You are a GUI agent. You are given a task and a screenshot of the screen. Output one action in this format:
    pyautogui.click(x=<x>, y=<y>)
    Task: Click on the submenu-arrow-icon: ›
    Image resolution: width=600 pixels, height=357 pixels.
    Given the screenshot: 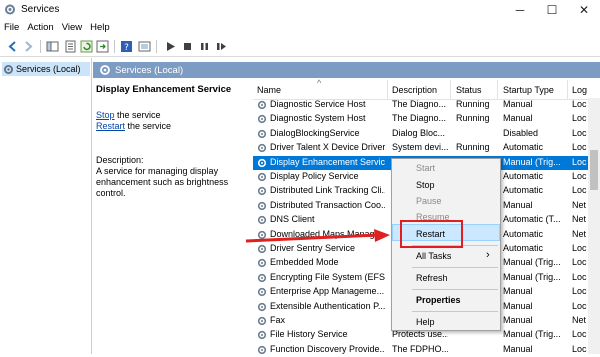 What is the action you would take?
    pyautogui.click(x=488, y=255)
    